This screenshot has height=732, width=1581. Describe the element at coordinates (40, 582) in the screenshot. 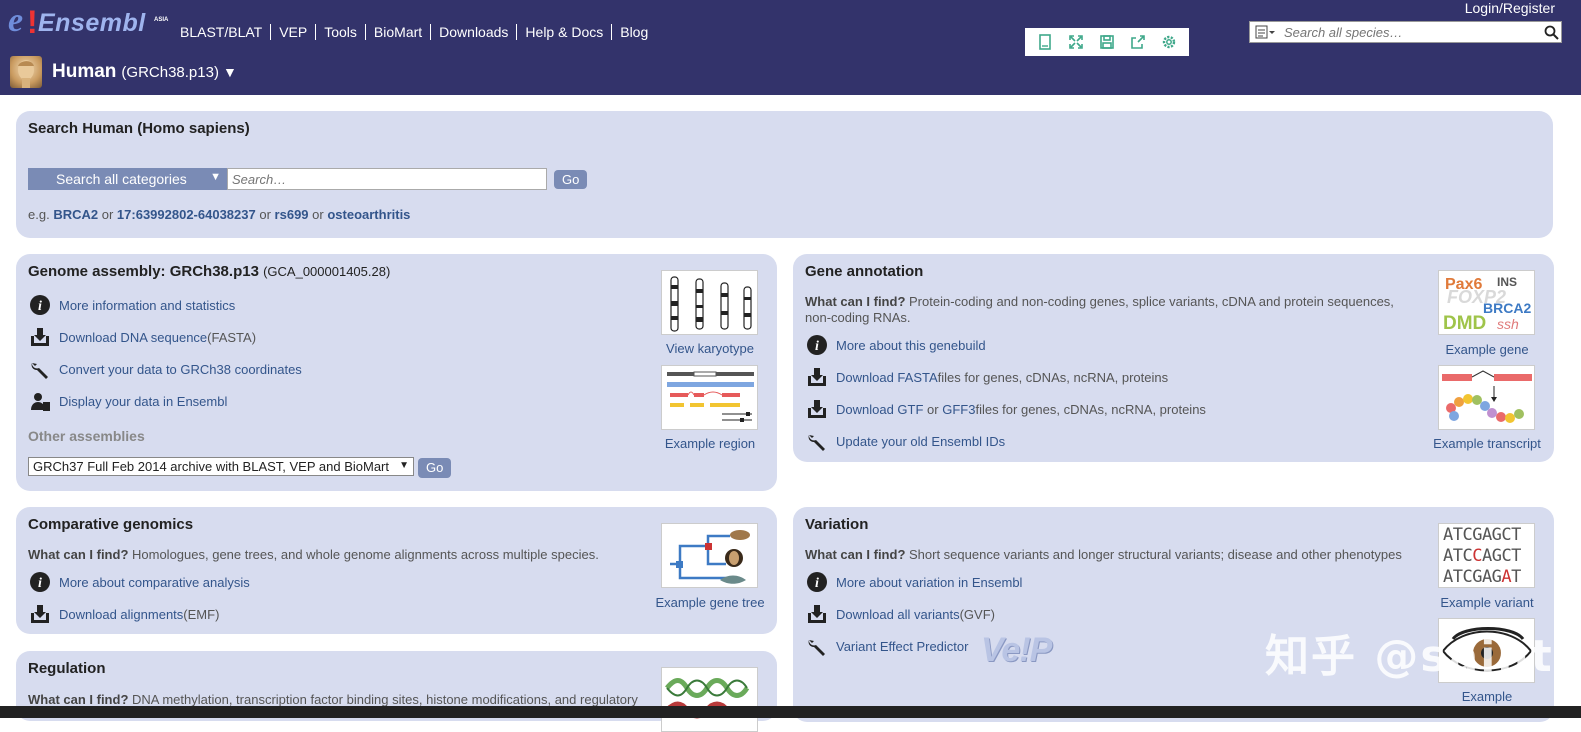

I see `info-icon: i` at that location.